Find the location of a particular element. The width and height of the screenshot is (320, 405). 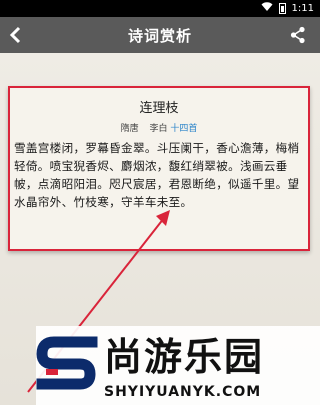

watermark-domain: SHYIYUANYK.COM is located at coordinates (183, 392).